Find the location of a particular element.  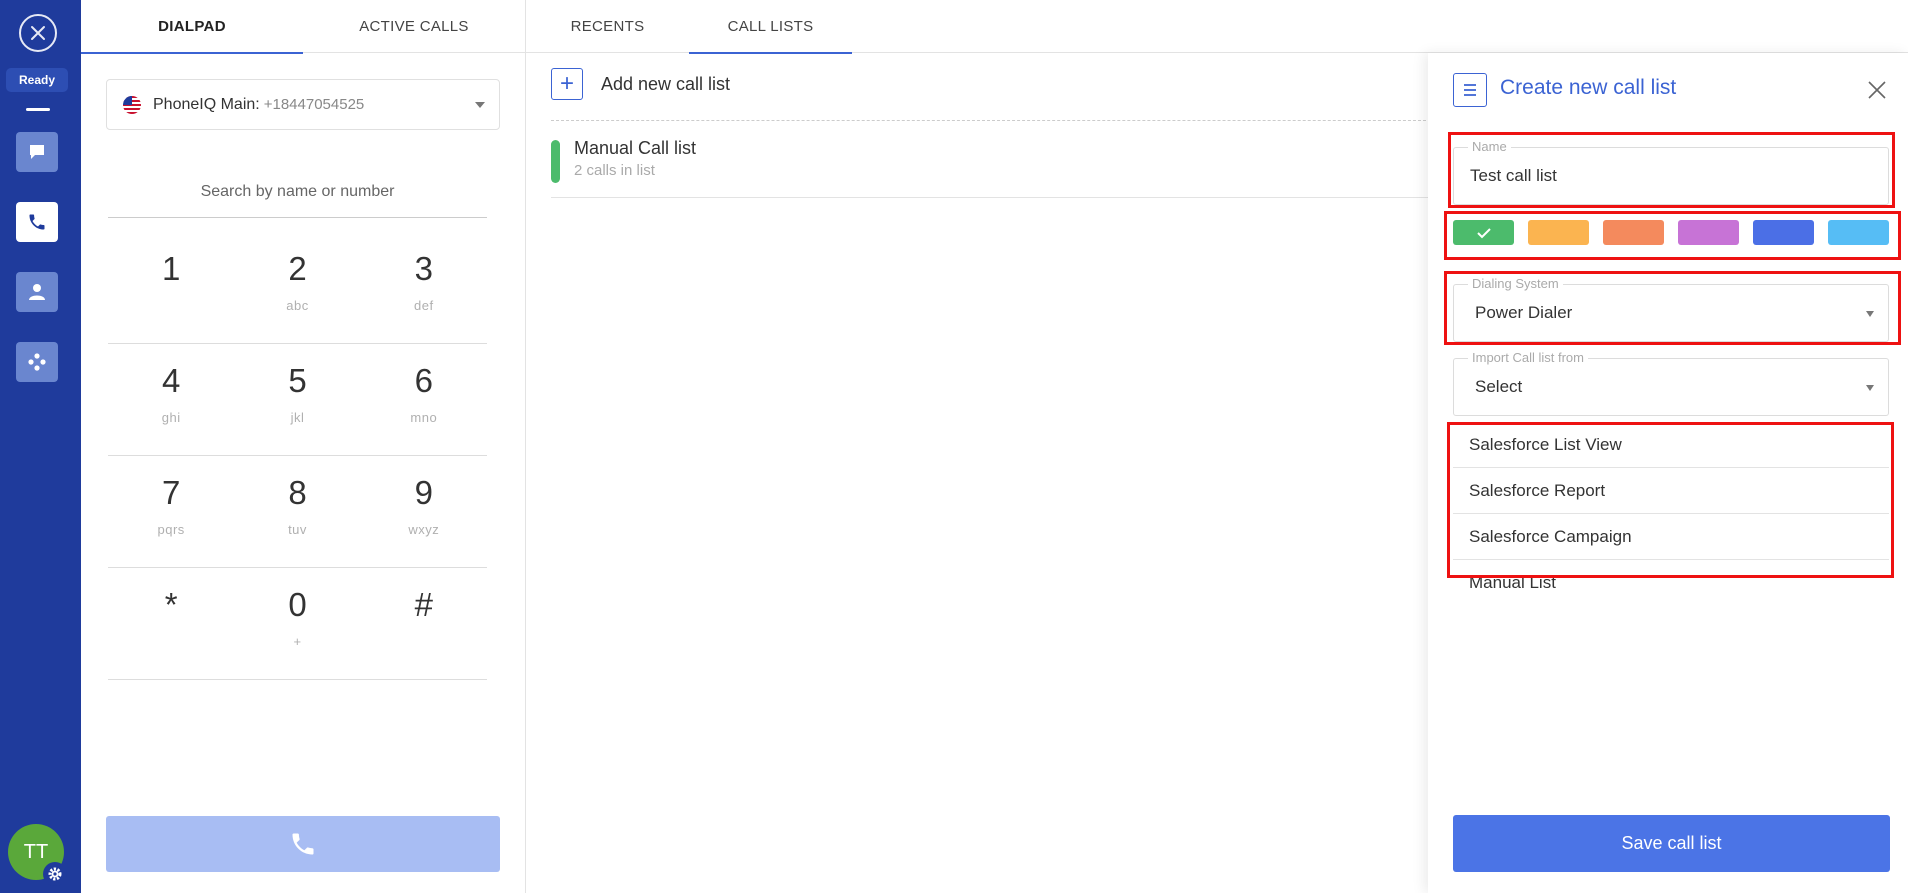

call-button is located at coordinates (303, 844).